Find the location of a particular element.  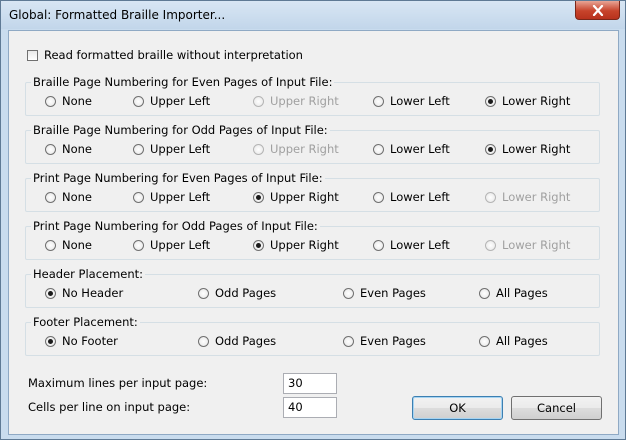

raw-braille-checkbox is located at coordinates (32, 55).